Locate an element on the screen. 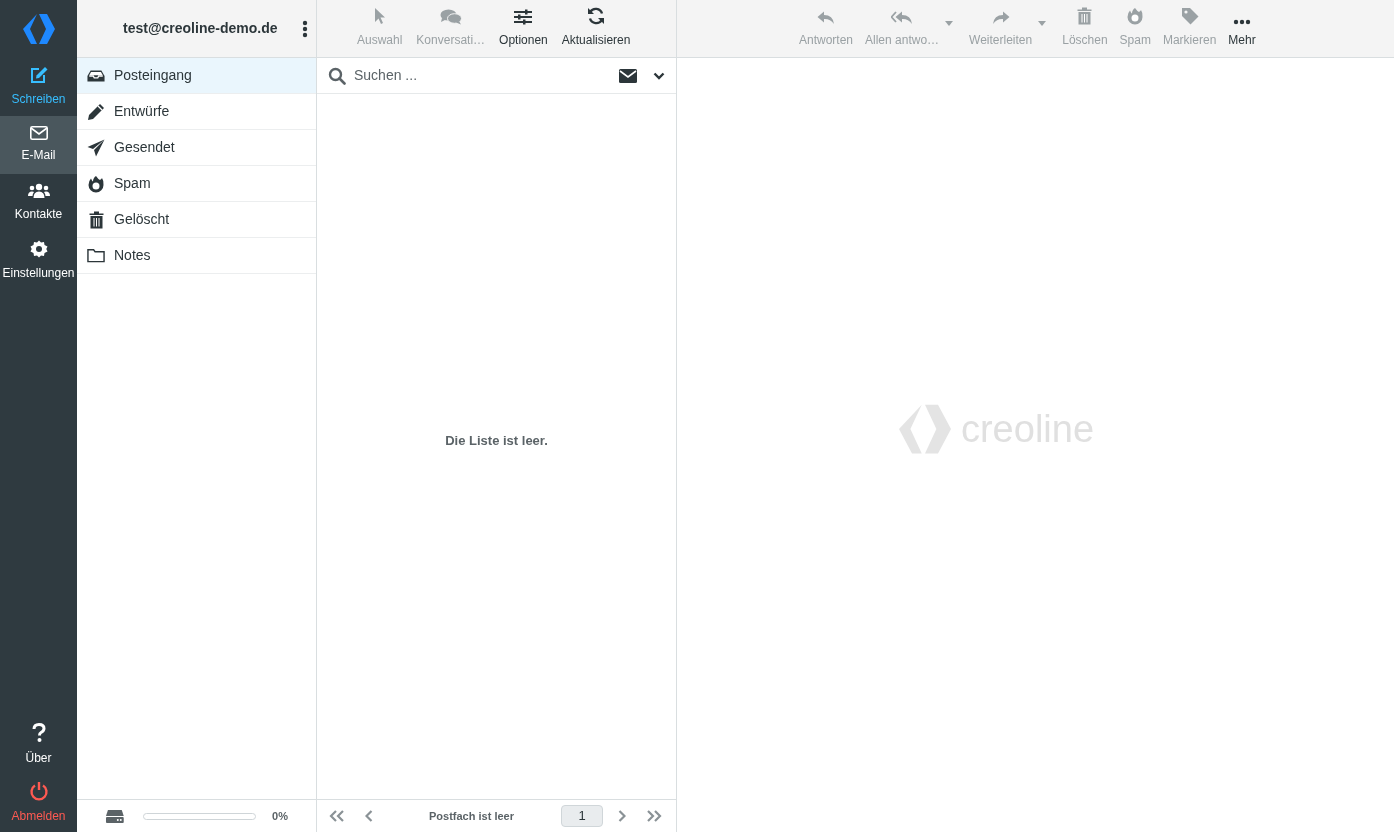 The height and width of the screenshot is (832, 1394). quota-percent: 0% is located at coordinates (280, 816).